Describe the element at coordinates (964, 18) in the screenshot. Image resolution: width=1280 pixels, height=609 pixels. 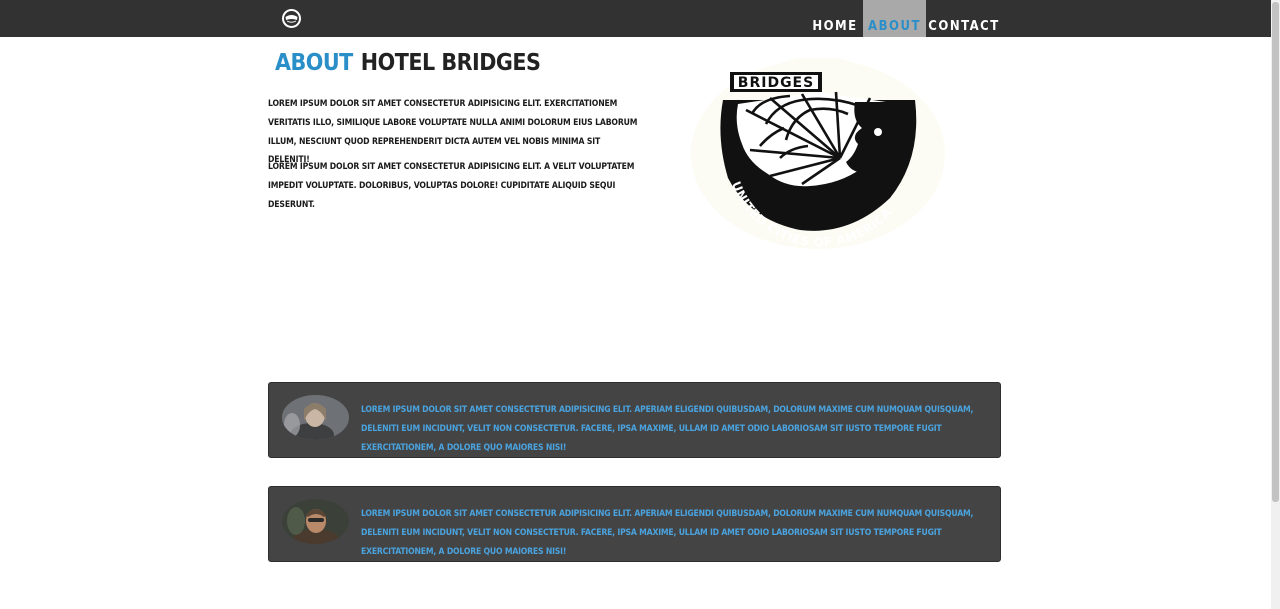
I see `nav-link-contact: CONTACT` at that location.